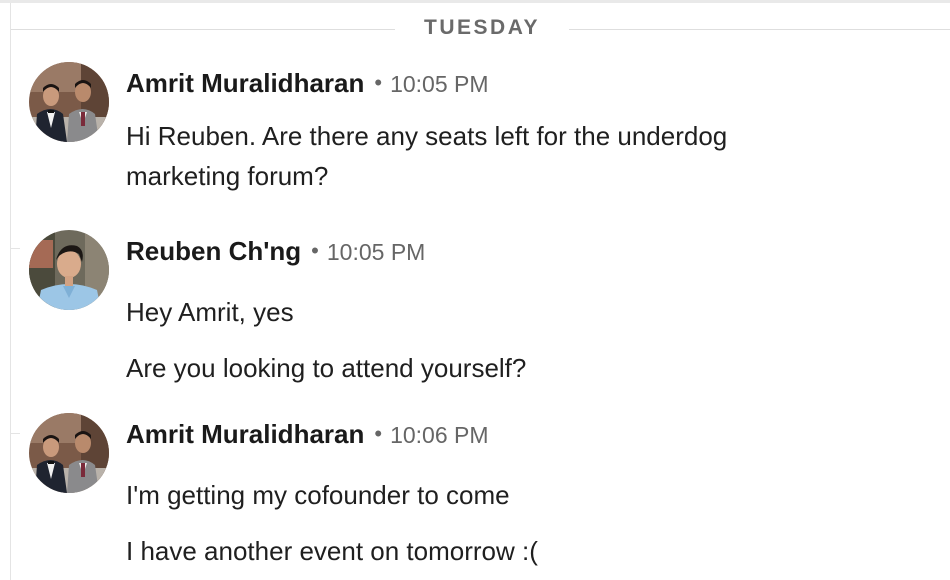 The height and width of the screenshot is (580, 950). I want to click on message-text: Are you looking to attend yourself?, so click(326, 368).